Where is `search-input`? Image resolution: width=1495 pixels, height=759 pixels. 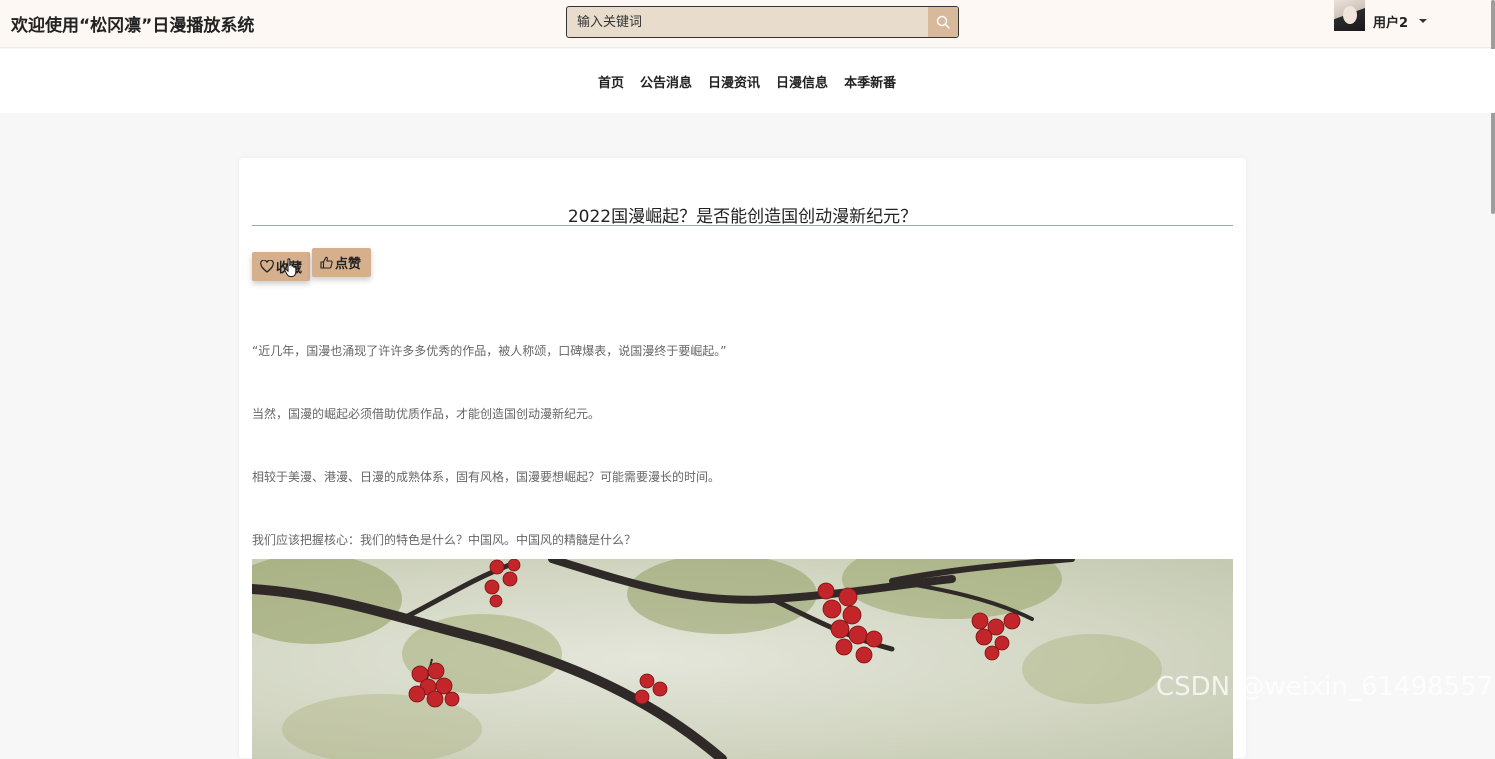
search-input is located at coordinates (748, 22).